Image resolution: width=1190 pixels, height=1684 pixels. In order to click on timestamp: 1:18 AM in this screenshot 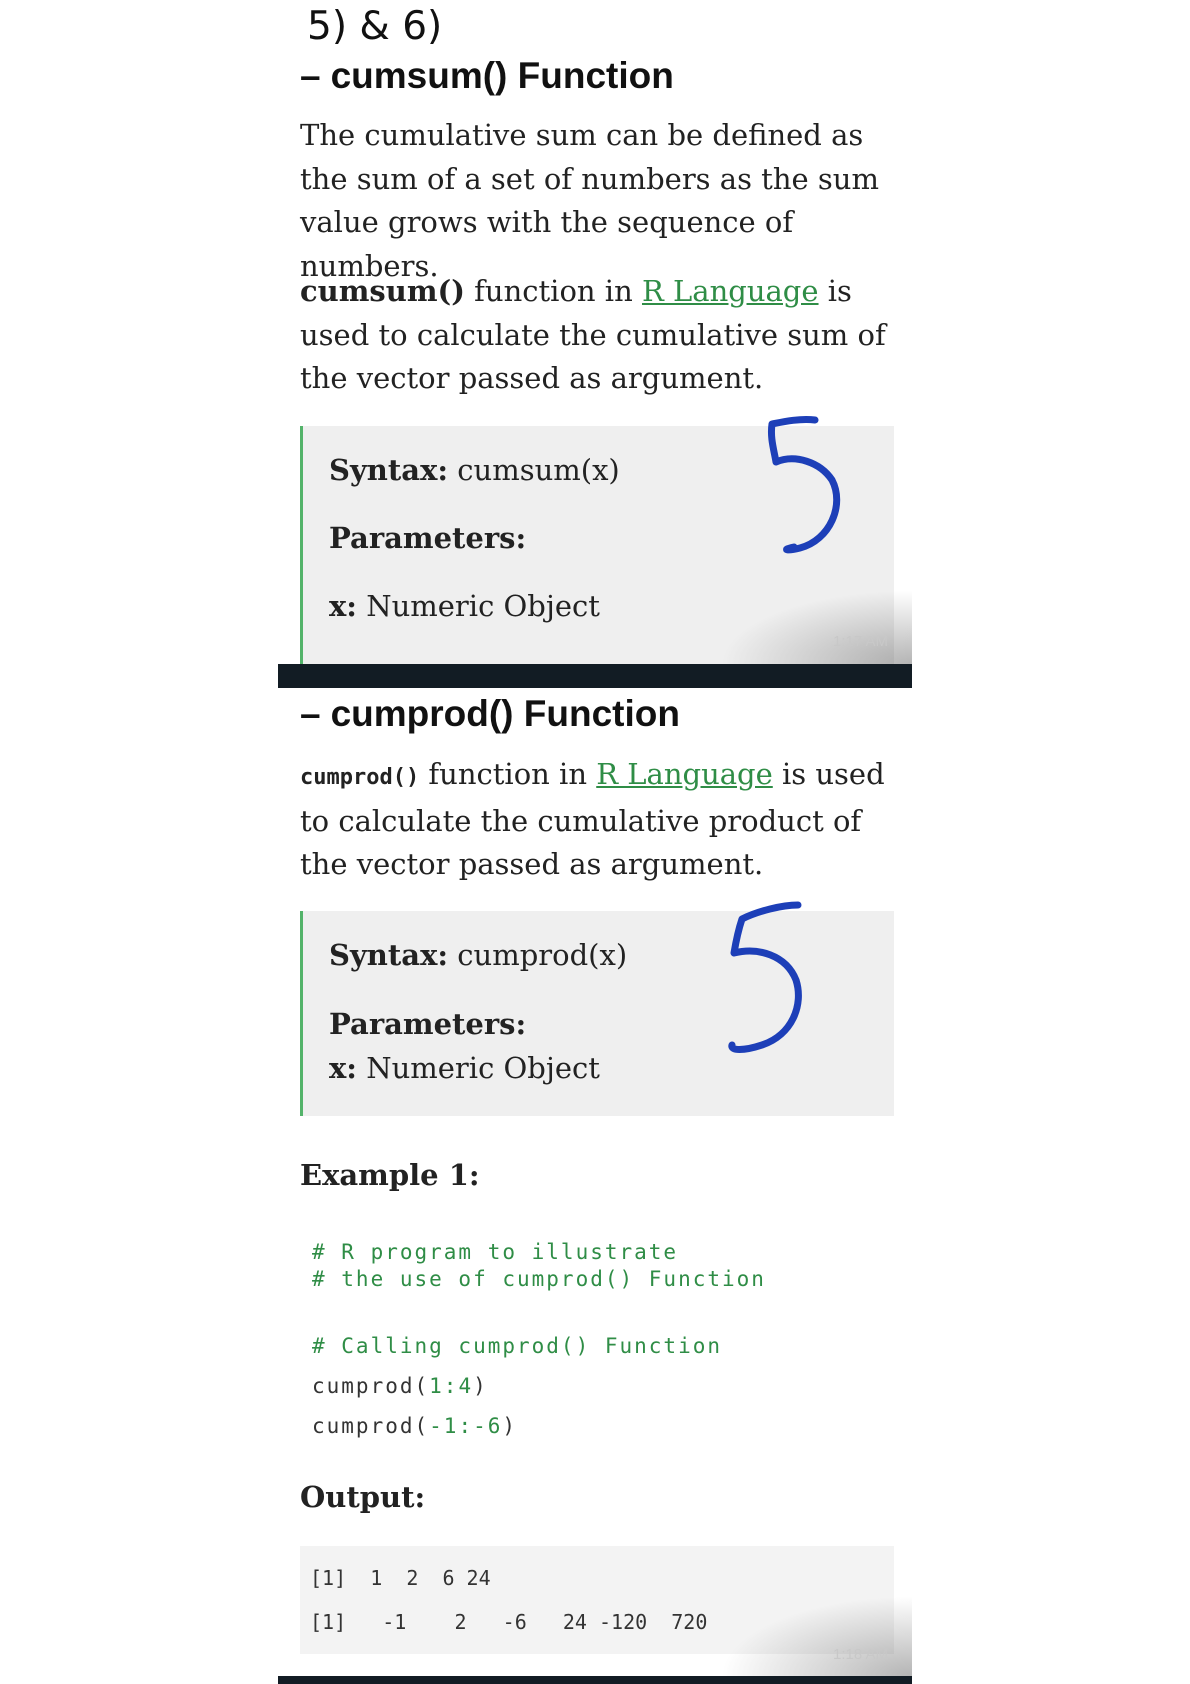, I will do `click(861, 1654)`.